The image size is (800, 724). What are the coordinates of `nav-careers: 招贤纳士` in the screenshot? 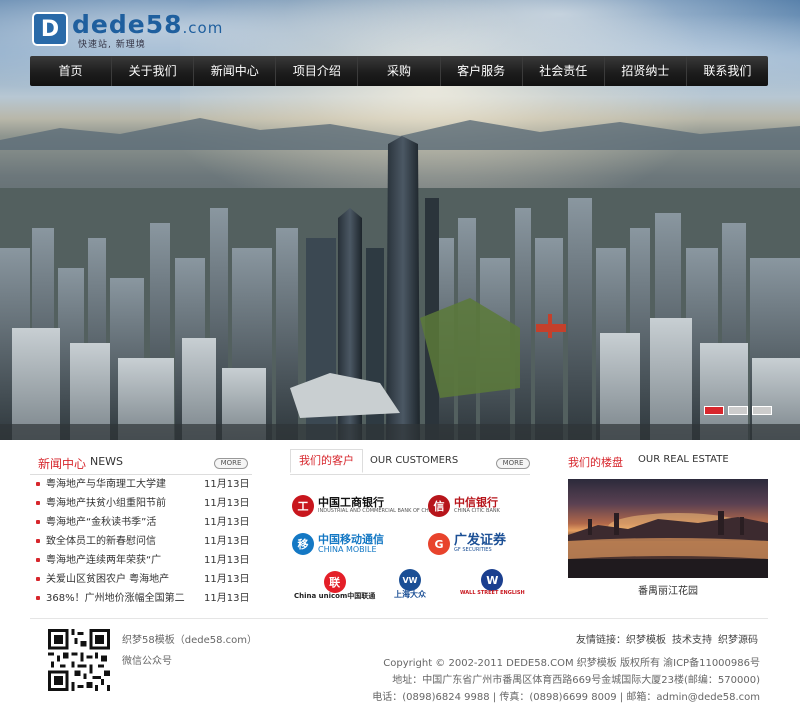 It's located at (644, 71).